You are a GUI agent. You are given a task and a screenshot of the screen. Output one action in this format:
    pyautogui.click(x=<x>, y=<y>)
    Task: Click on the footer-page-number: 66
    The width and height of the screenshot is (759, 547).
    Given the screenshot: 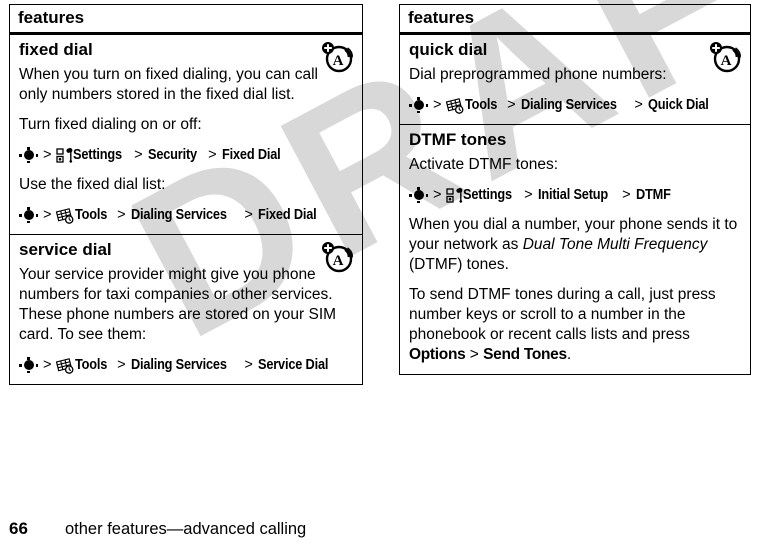 What is the action you would take?
    pyautogui.click(x=18, y=528)
    